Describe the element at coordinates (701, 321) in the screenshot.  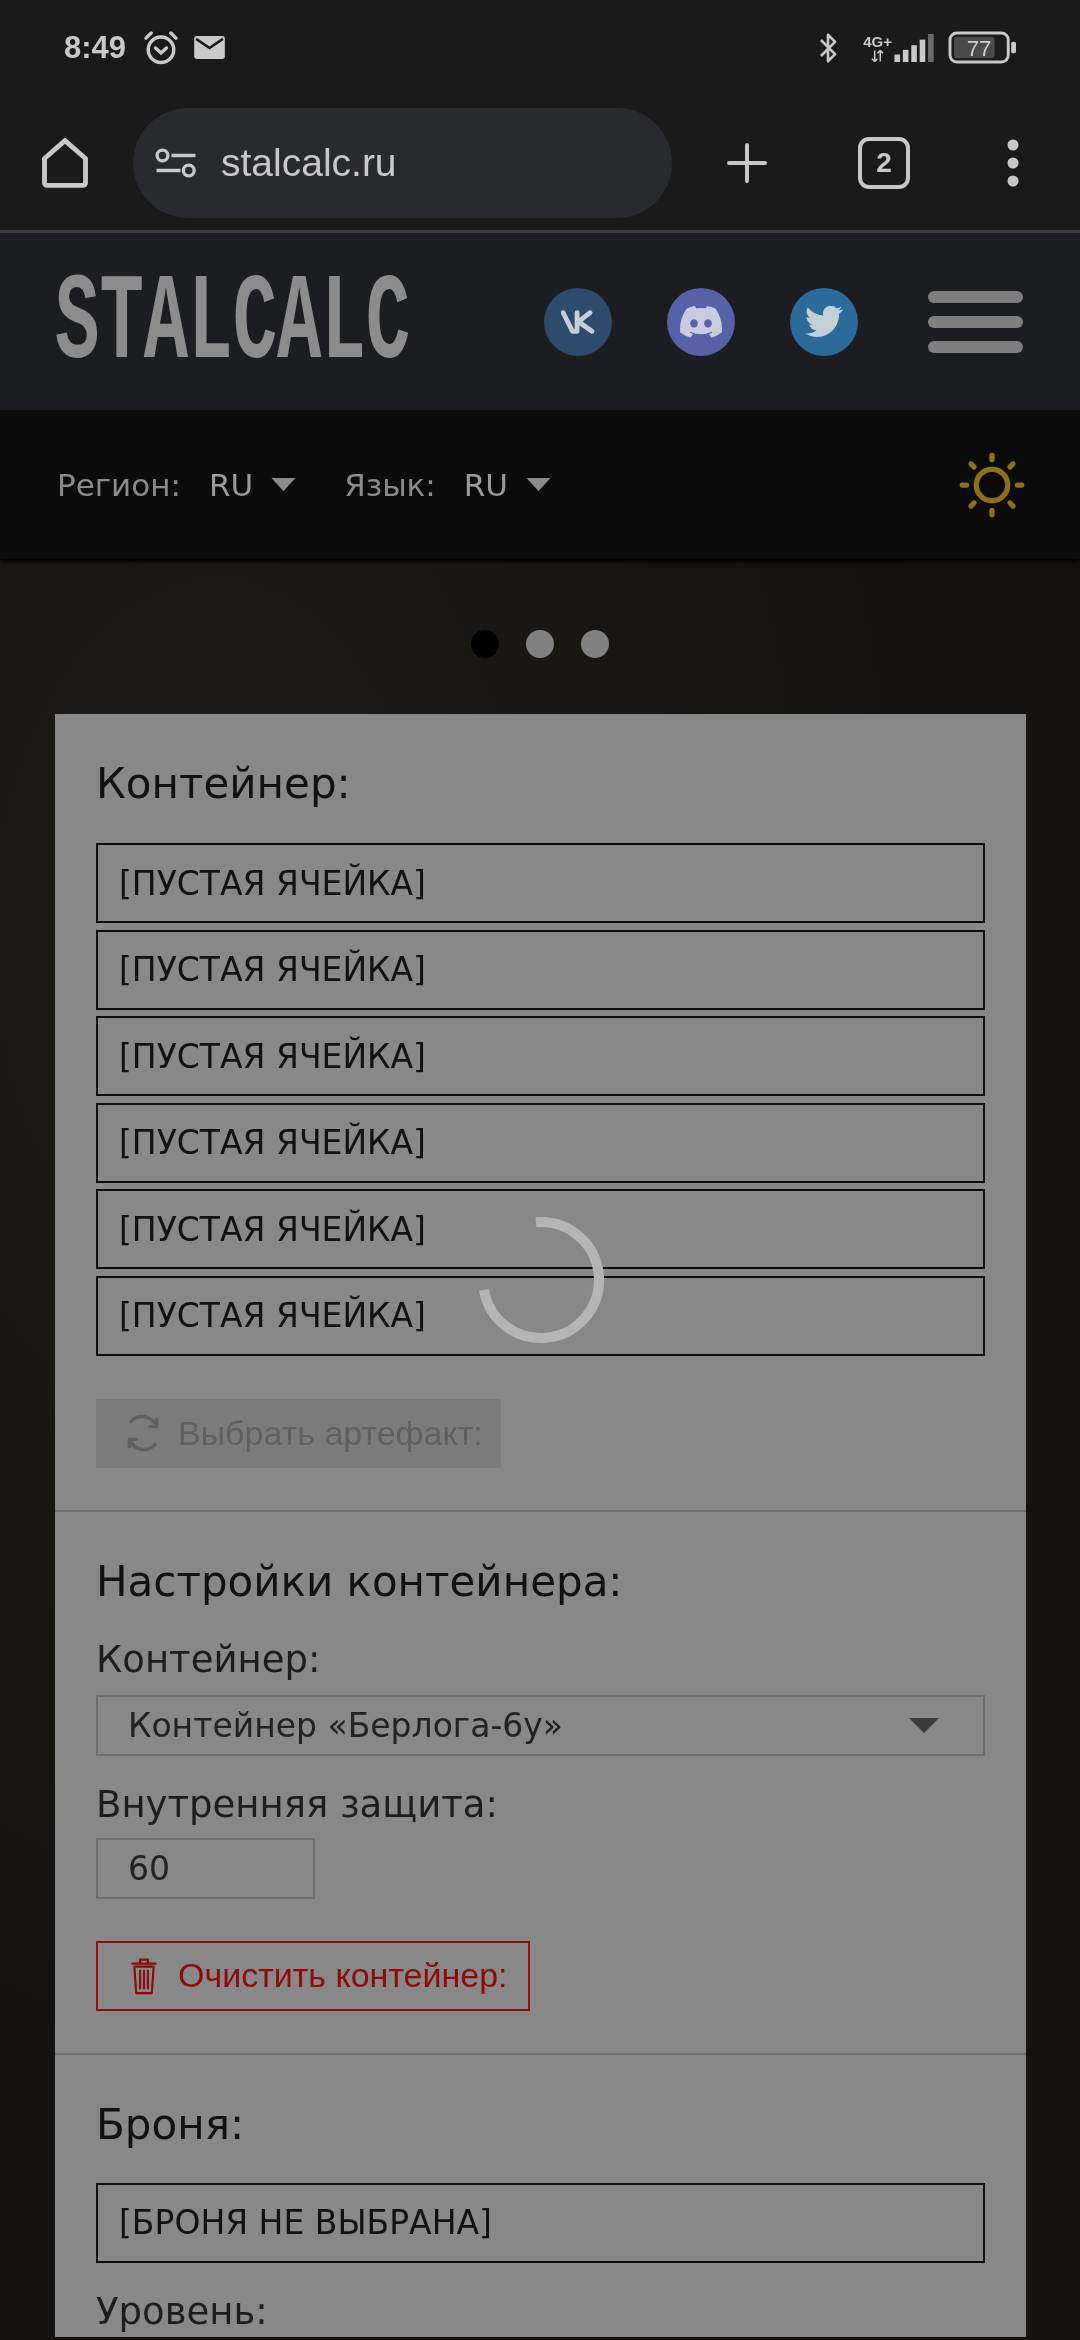
I see `discord-logo-icon` at that location.